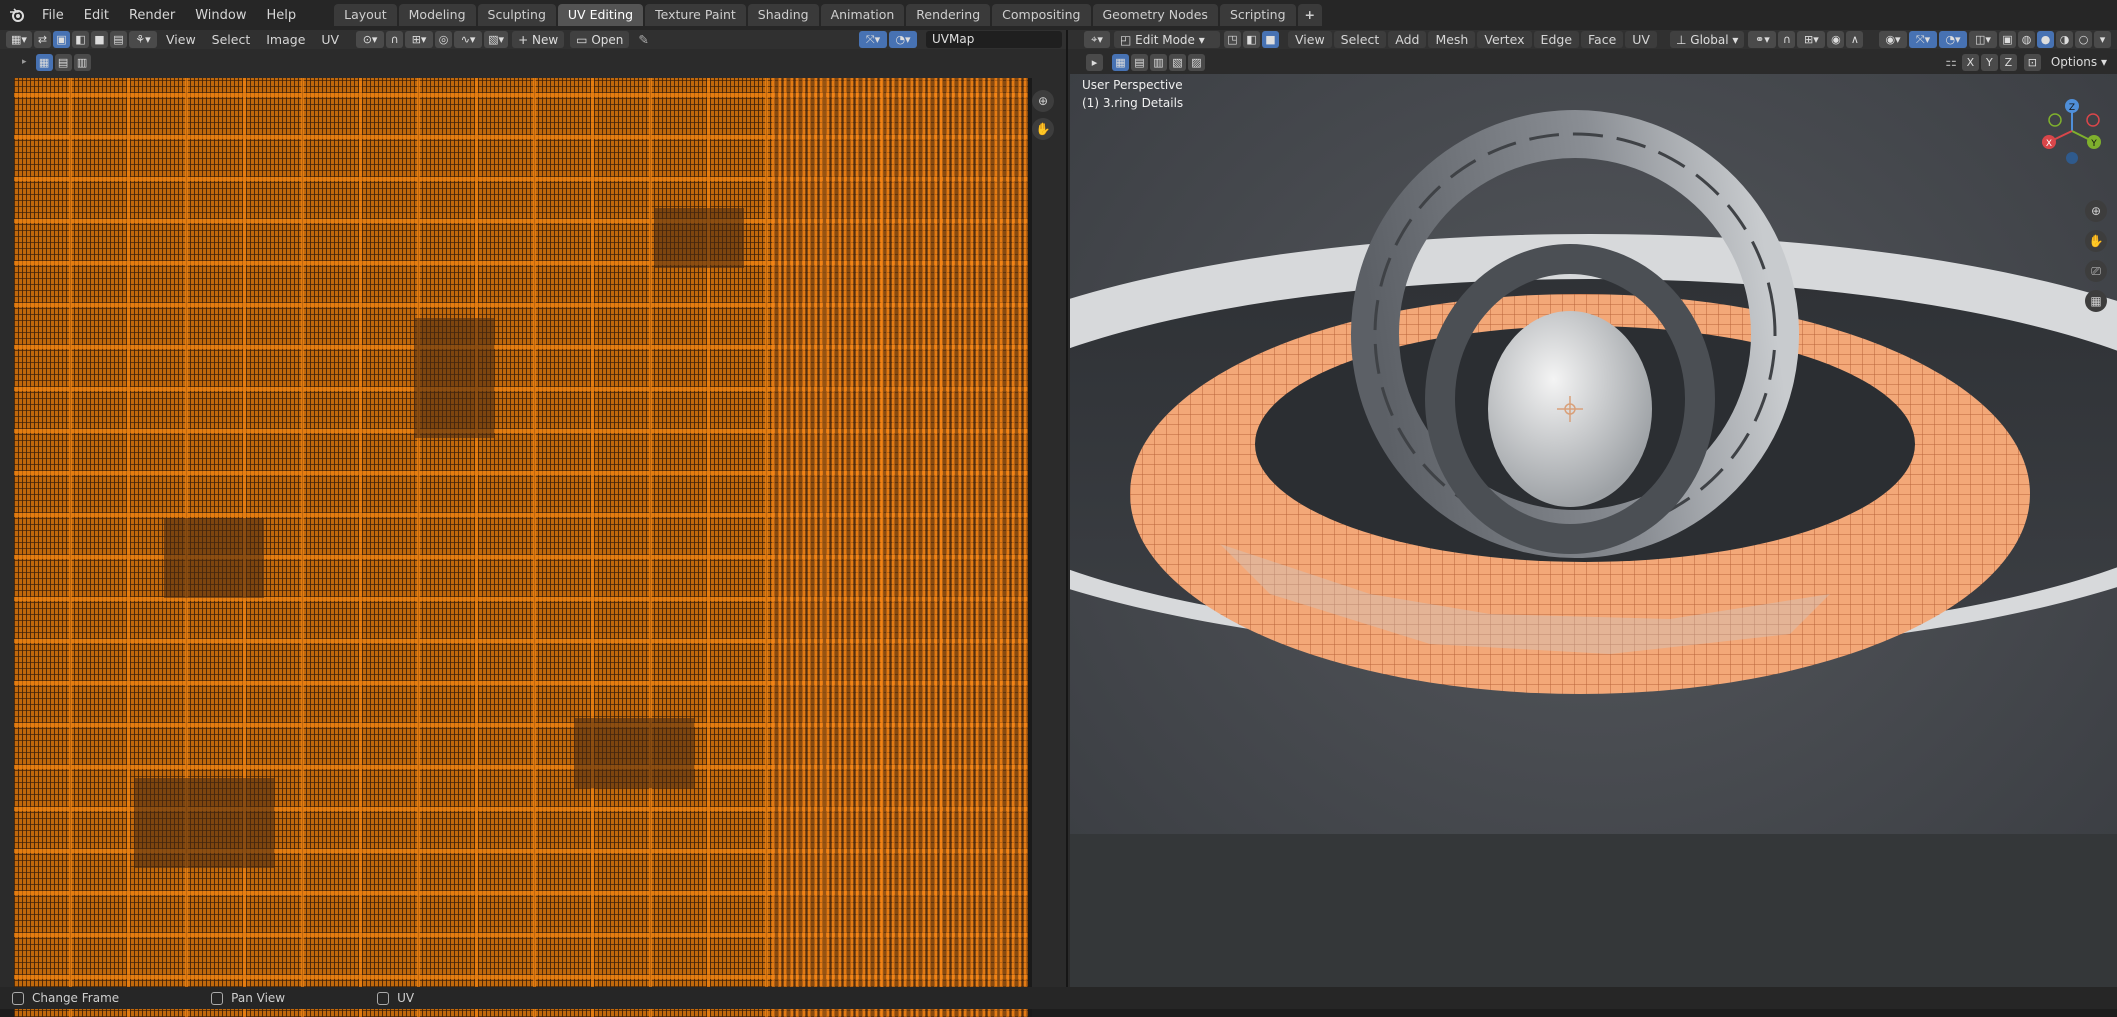 The height and width of the screenshot is (1017, 2117). Describe the element at coordinates (948, 15) in the screenshot. I see `tab-rendering: Rendering` at that location.